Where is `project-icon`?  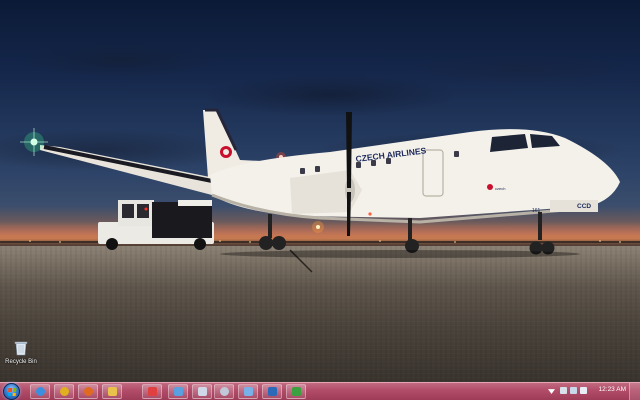
project-icon is located at coordinates (296, 391).